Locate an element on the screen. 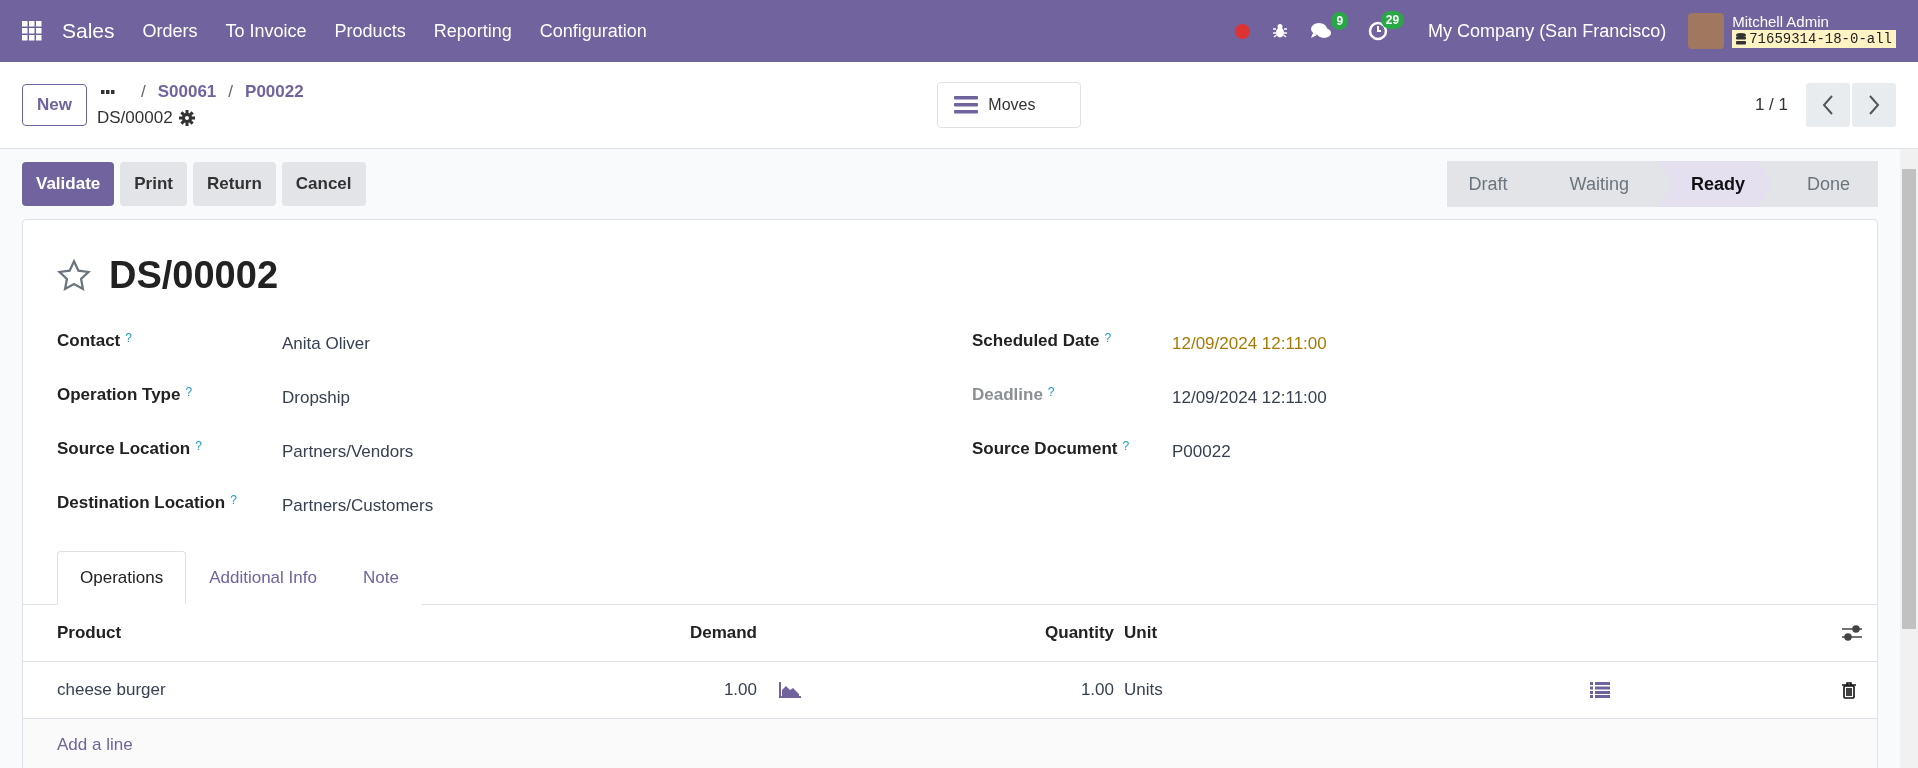 This screenshot has width=1918, height=768. record-name: DS/00002 is located at coordinates (134, 118).